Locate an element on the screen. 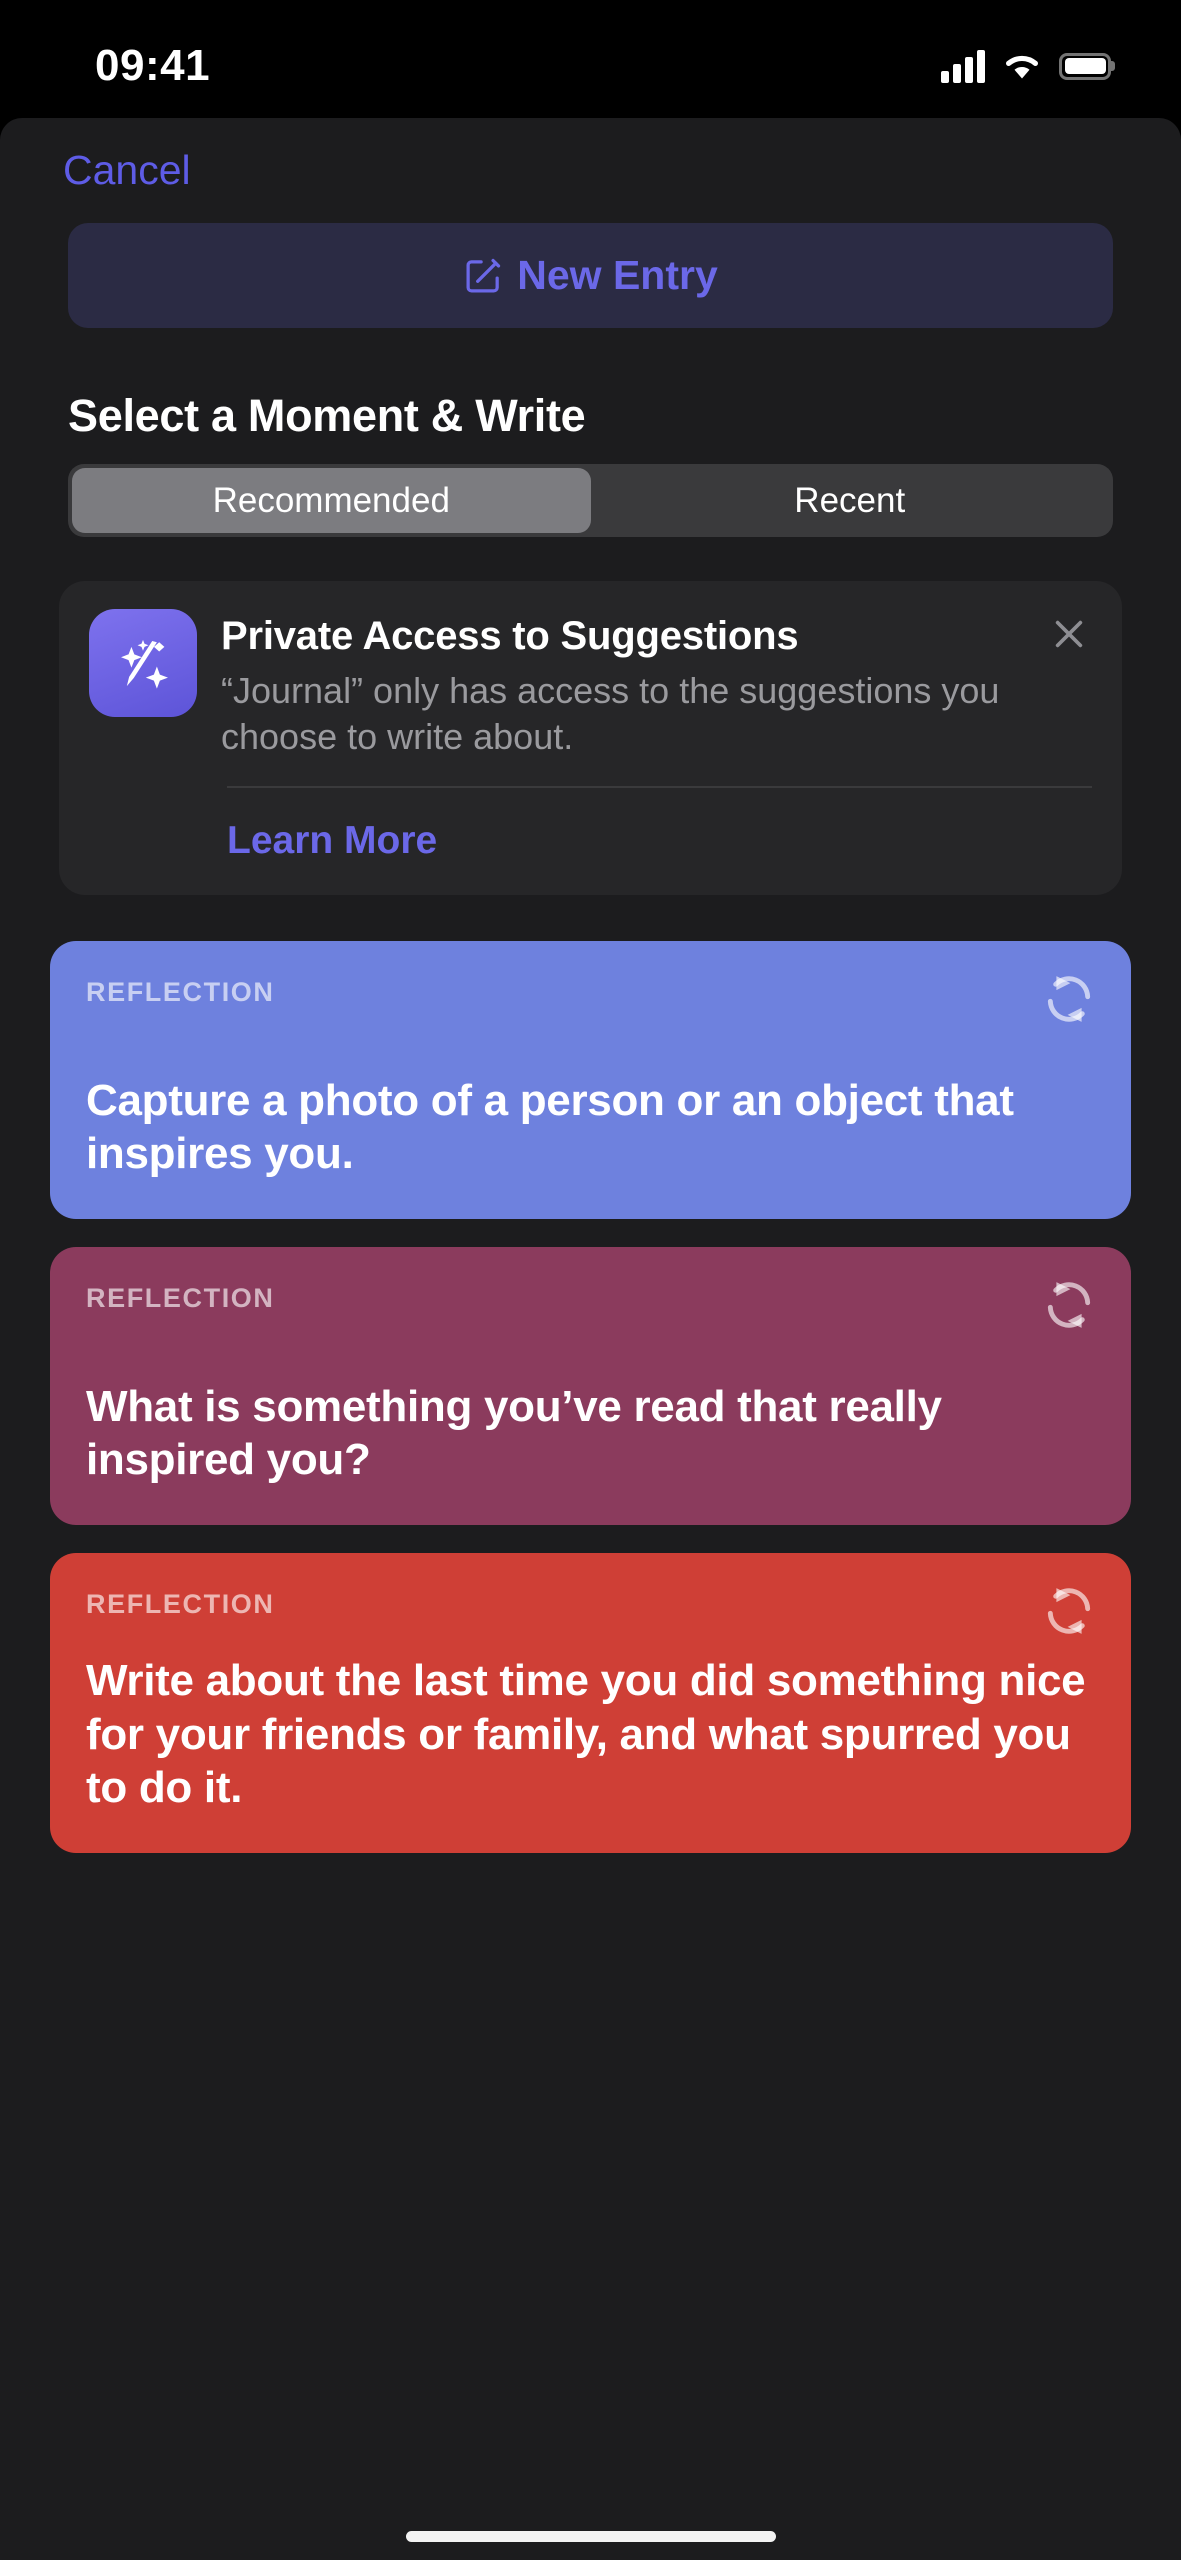 Image resolution: width=1181 pixels, height=2560 pixels. battery-icon is located at coordinates (1085, 66).